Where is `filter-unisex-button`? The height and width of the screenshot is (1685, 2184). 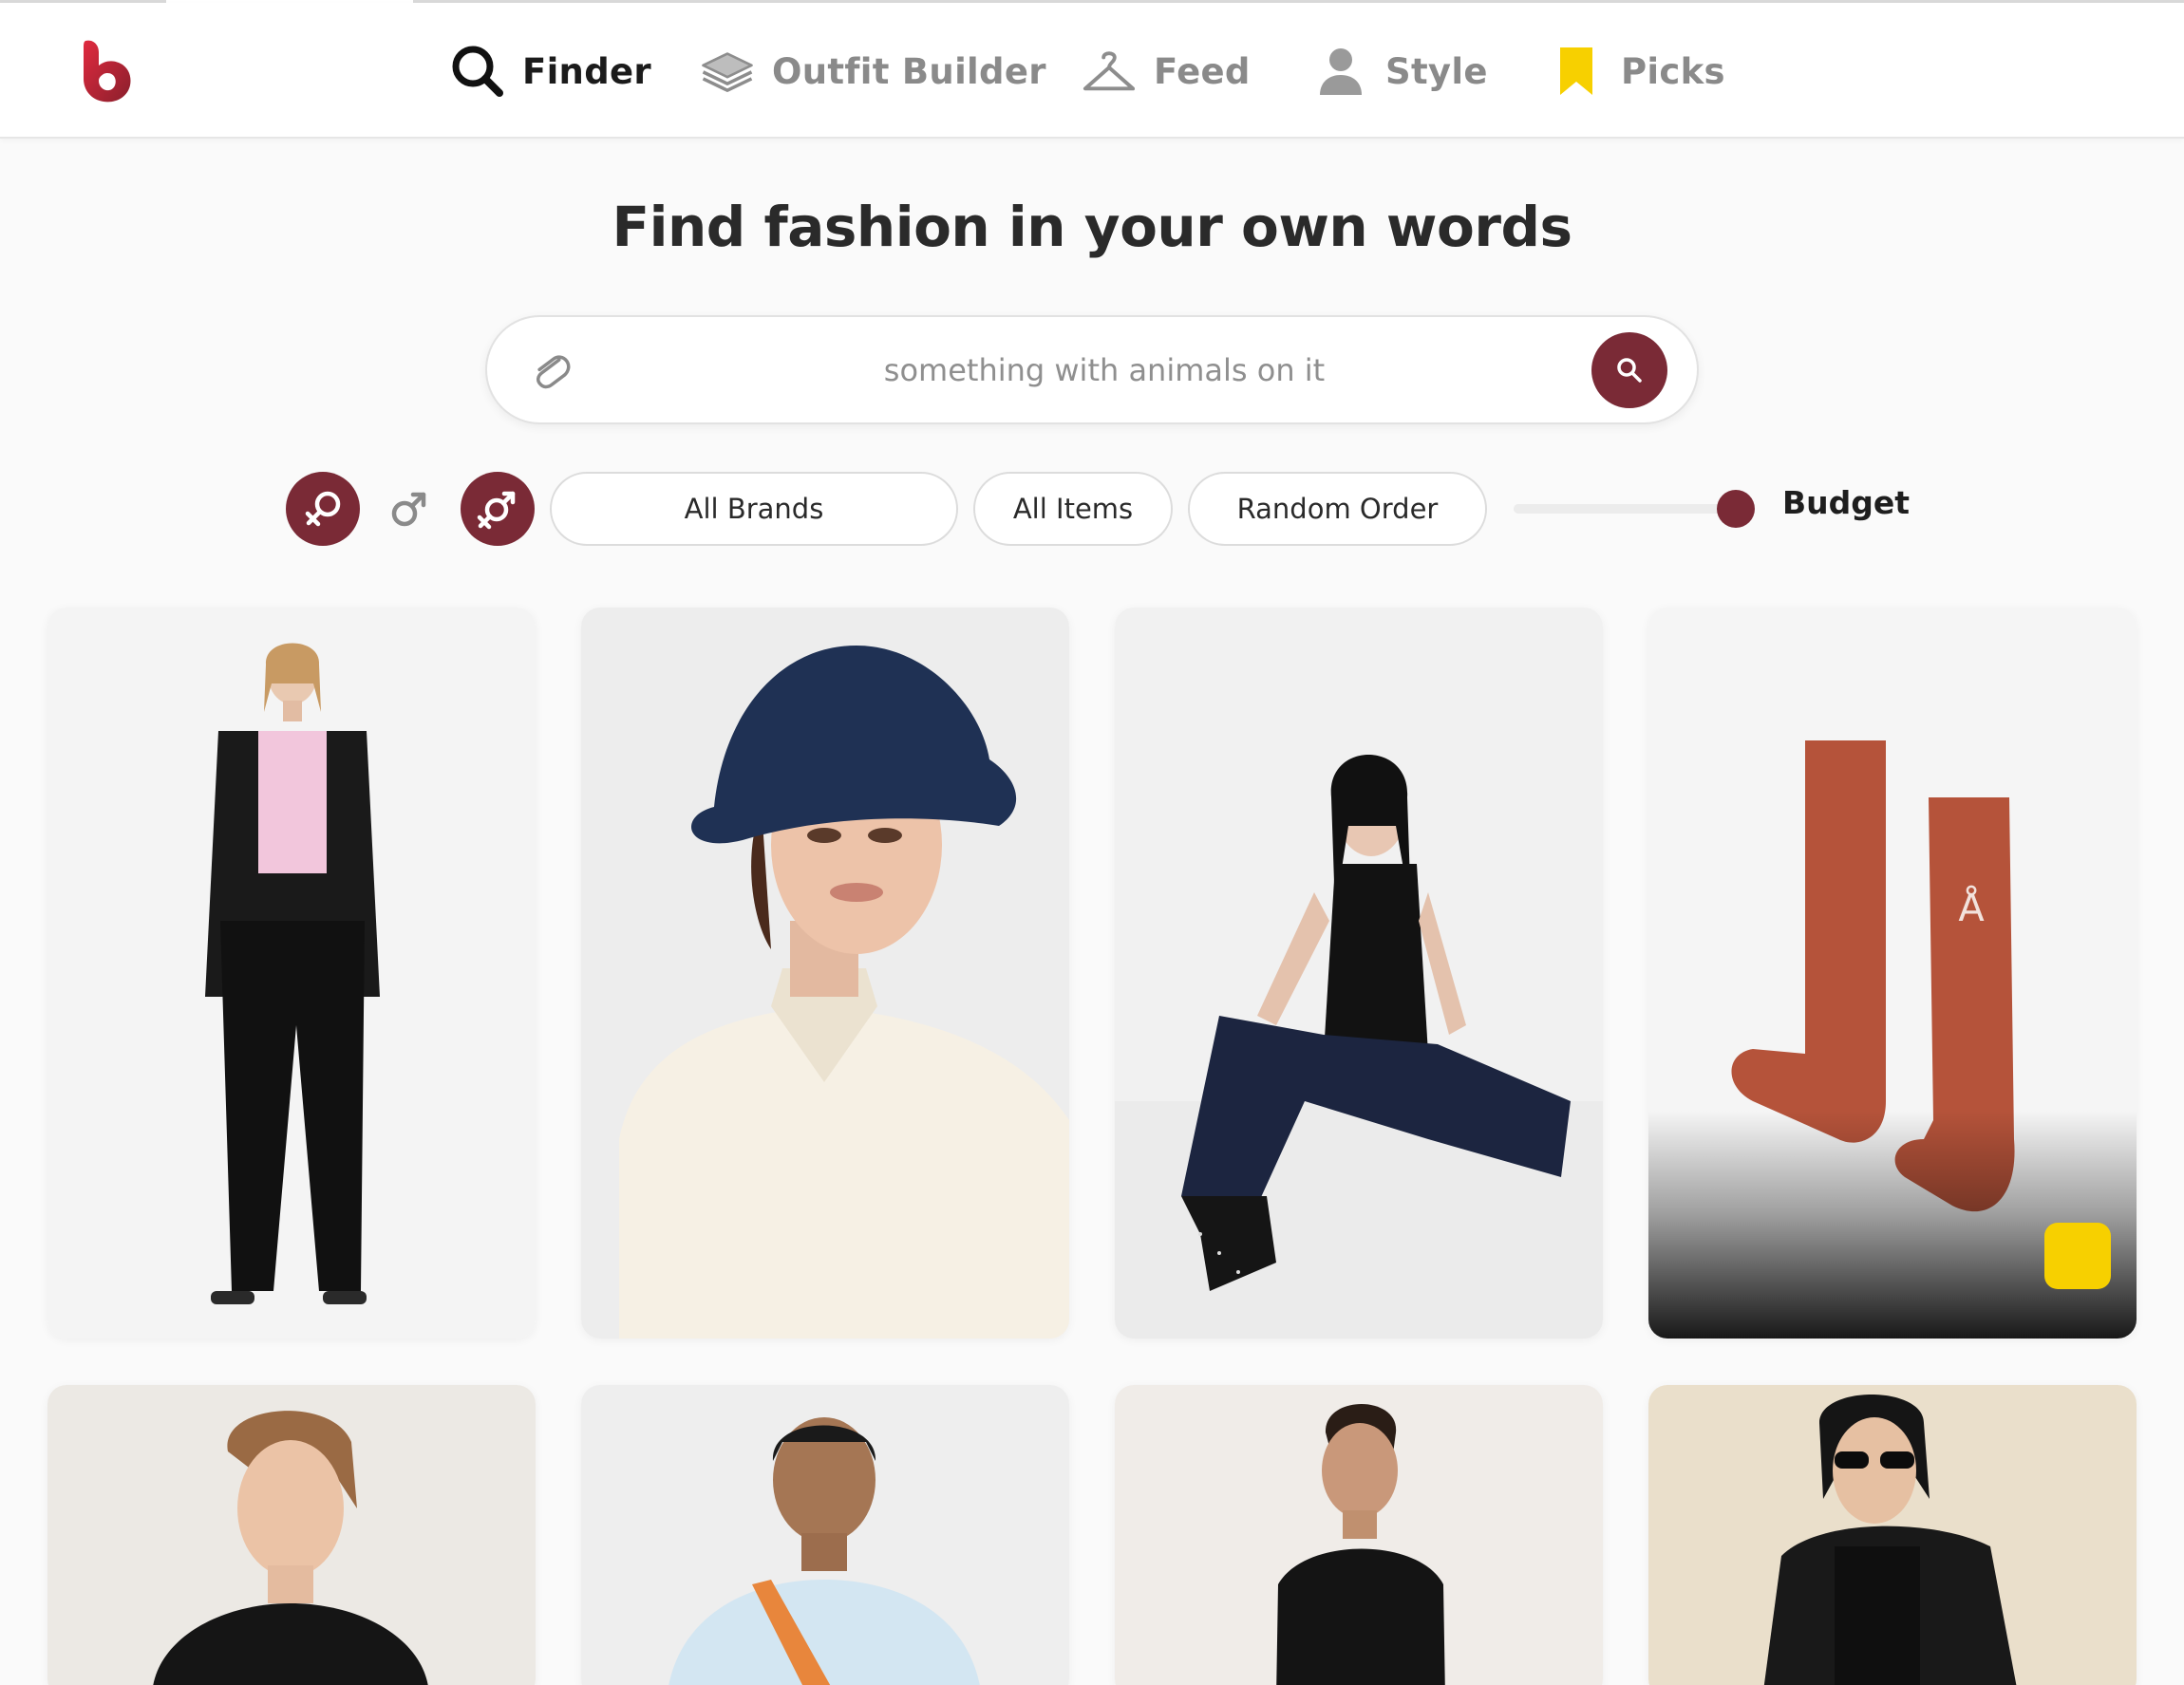
filter-unisex-button is located at coordinates (498, 509).